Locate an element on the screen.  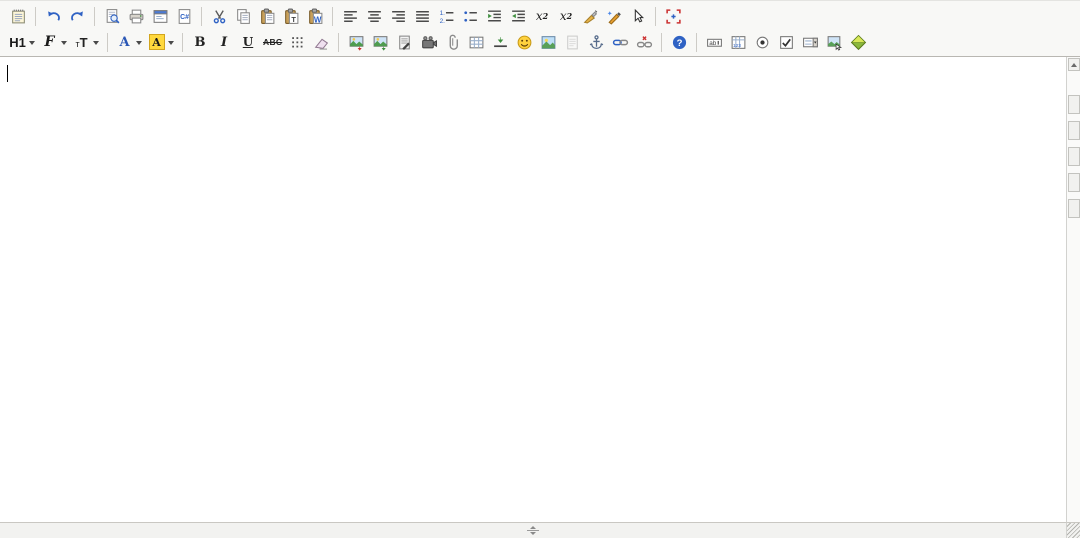
templates-button is located at coordinates (160, 16).